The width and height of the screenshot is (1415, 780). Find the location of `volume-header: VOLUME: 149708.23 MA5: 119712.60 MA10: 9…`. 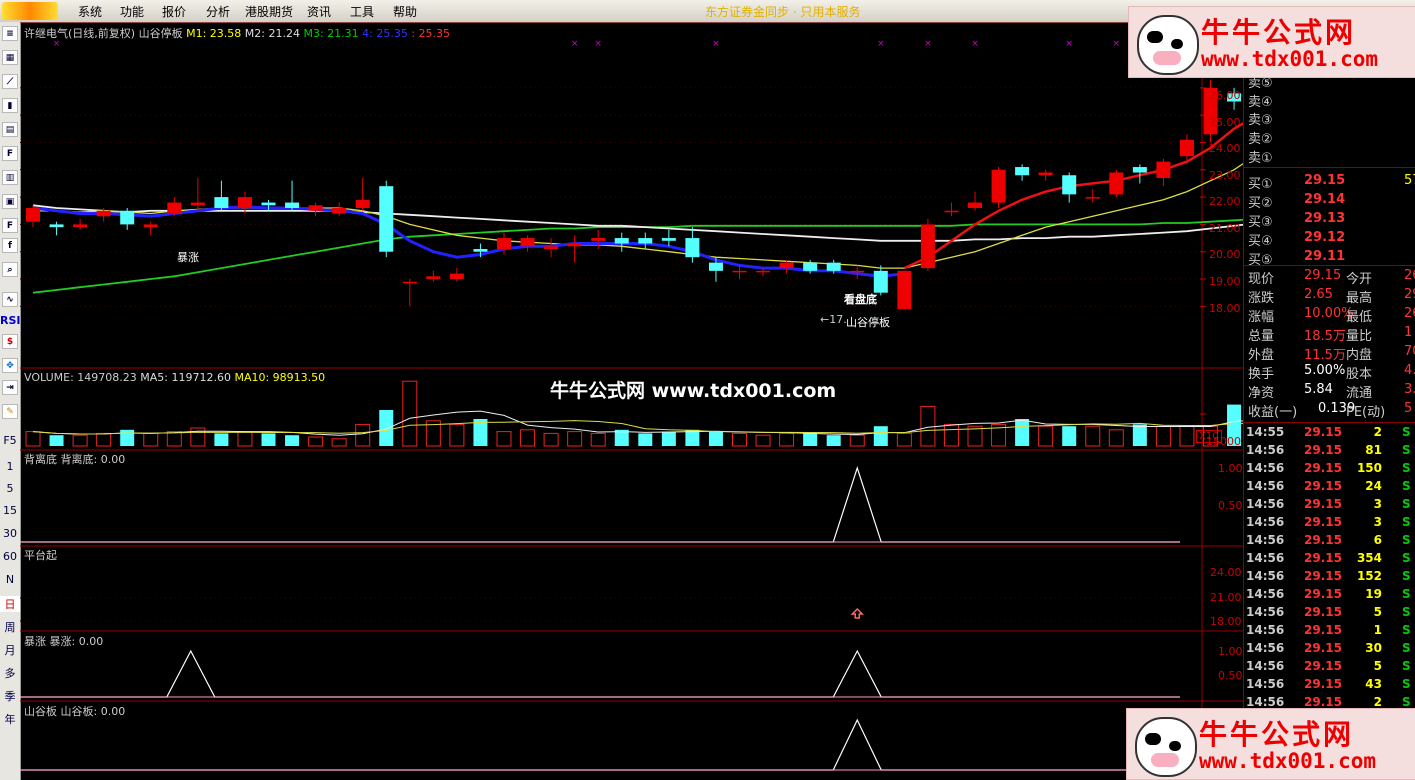

volume-header: VOLUME: 149708.23 MA5: 119712.60 MA10: 9… is located at coordinates (174, 377).